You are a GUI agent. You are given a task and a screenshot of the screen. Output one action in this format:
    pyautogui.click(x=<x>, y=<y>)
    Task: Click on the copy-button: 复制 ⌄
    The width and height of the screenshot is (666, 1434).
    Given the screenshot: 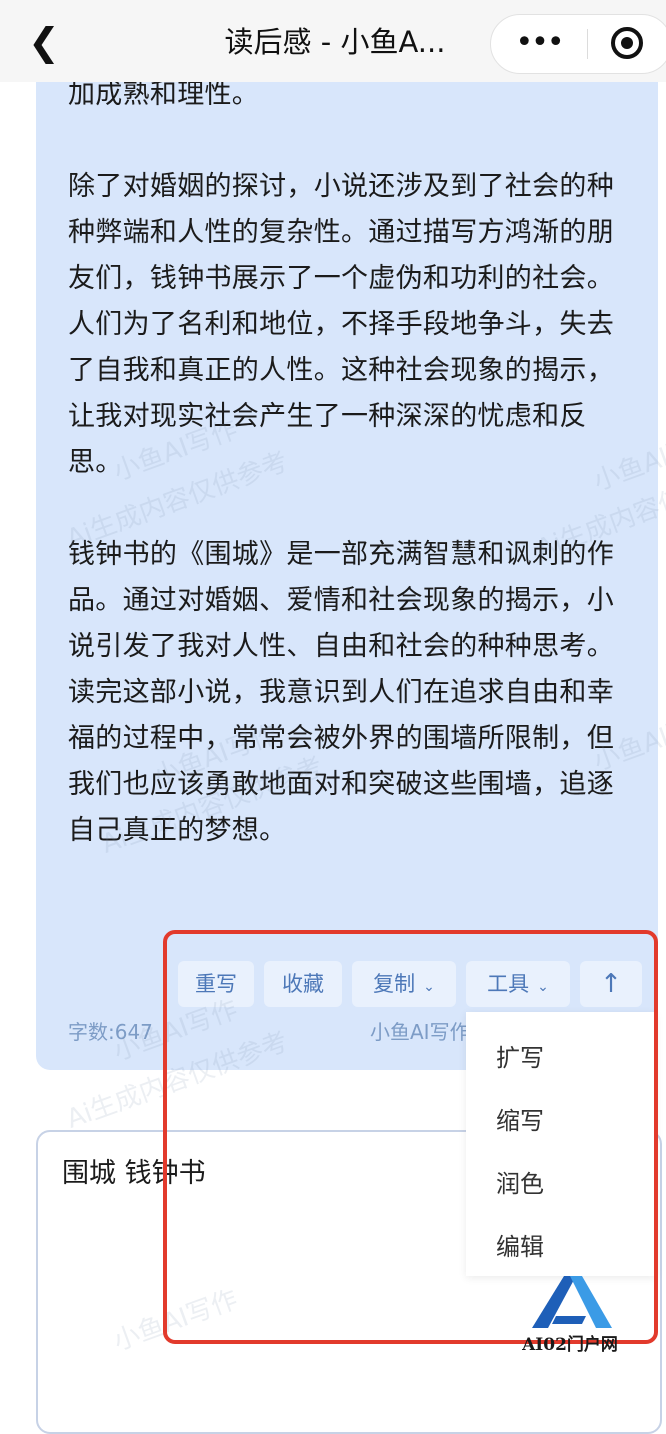 What is the action you would take?
    pyautogui.click(x=404, y=984)
    